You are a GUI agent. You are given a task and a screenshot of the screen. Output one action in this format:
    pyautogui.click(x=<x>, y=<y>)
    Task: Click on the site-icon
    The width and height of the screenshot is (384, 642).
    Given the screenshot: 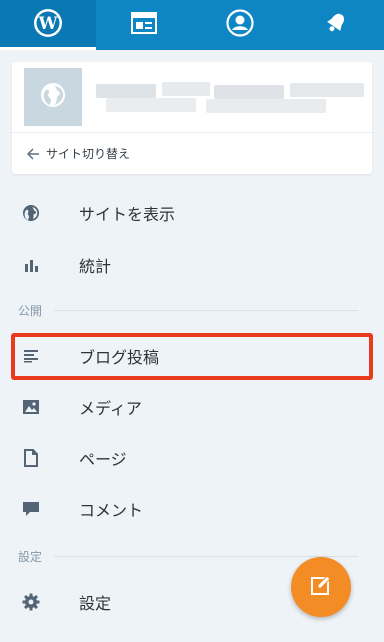 What is the action you would take?
    pyautogui.click(x=53, y=97)
    